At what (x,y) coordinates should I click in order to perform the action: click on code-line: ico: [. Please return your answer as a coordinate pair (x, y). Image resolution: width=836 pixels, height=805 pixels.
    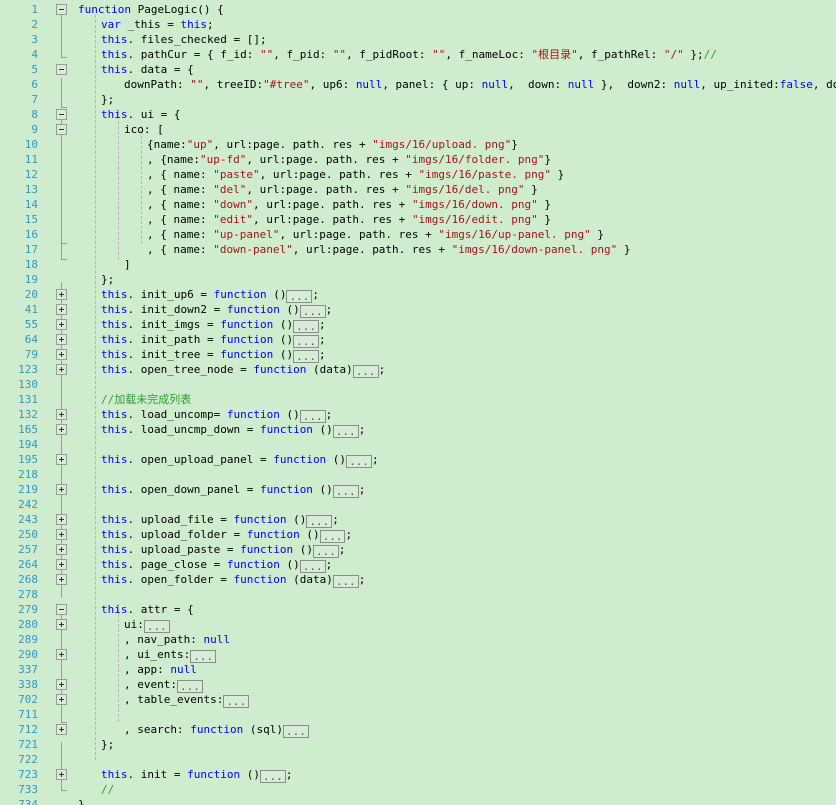
    Looking at the image, I should click on (82, 129).